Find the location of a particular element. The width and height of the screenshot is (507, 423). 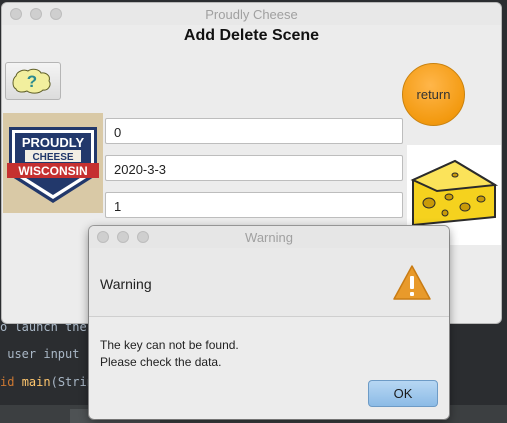

window-title: Proudly Cheese is located at coordinates (251, 14).